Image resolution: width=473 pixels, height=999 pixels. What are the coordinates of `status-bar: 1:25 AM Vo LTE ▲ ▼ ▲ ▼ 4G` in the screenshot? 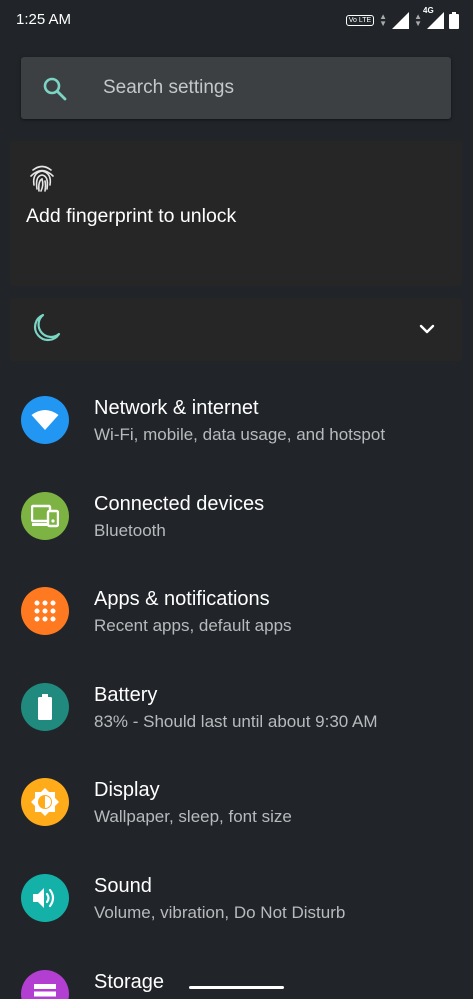 It's located at (236, 20).